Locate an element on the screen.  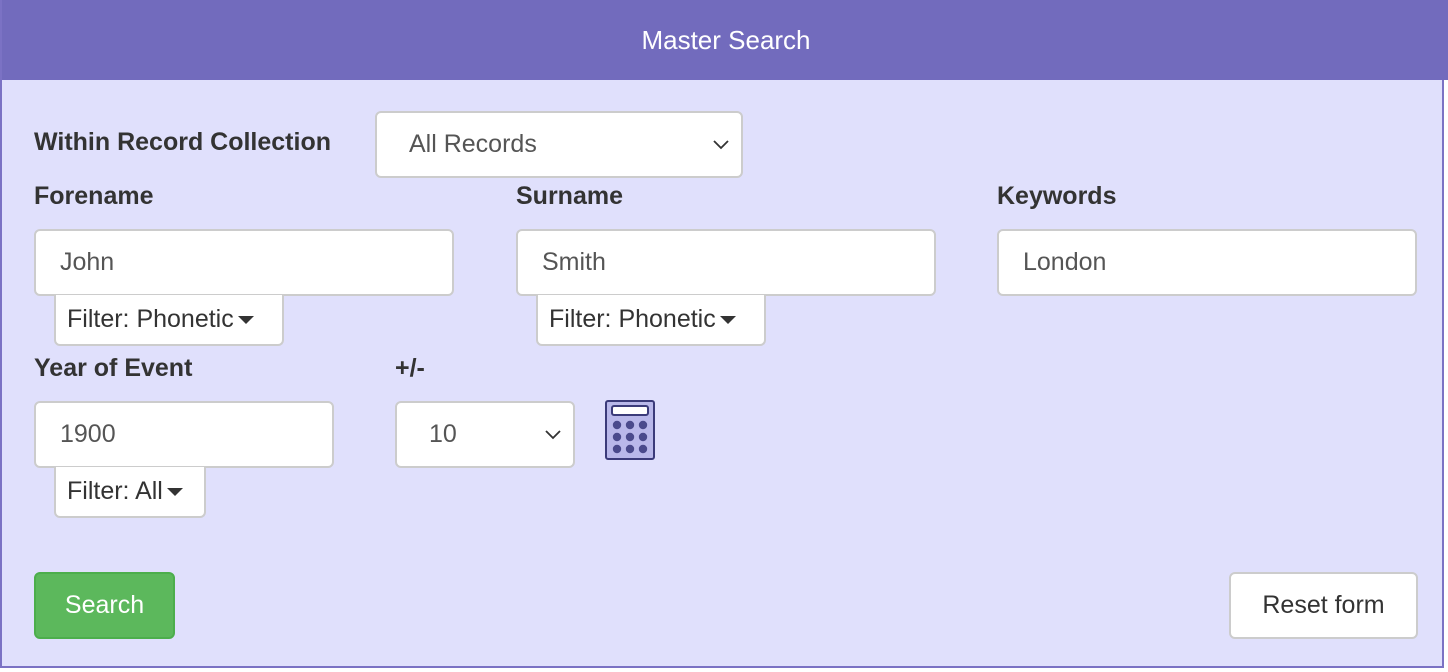
panel-title: Master Search is located at coordinates (726, 39).